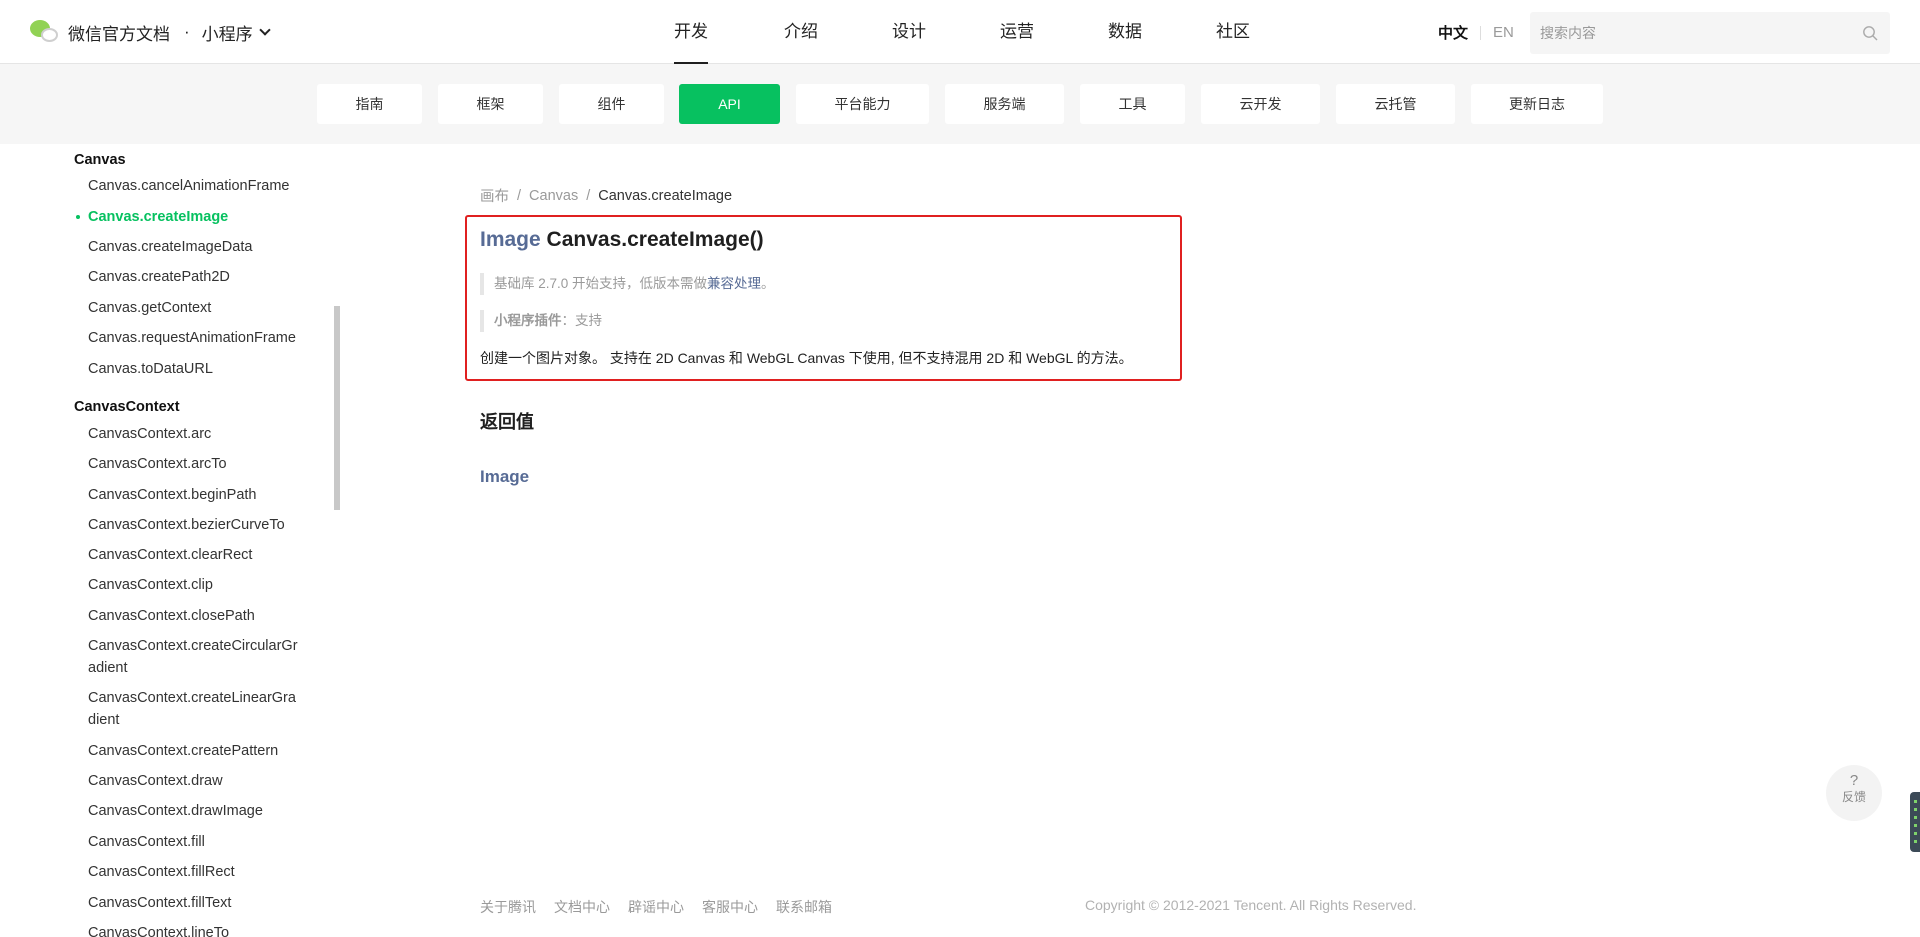 Image resolution: width=1920 pixels, height=937 pixels. Describe the element at coordinates (198, 308) in the screenshot. I see `sidebar-item-canvas-getcontext: Canvas.getContext` at that location.